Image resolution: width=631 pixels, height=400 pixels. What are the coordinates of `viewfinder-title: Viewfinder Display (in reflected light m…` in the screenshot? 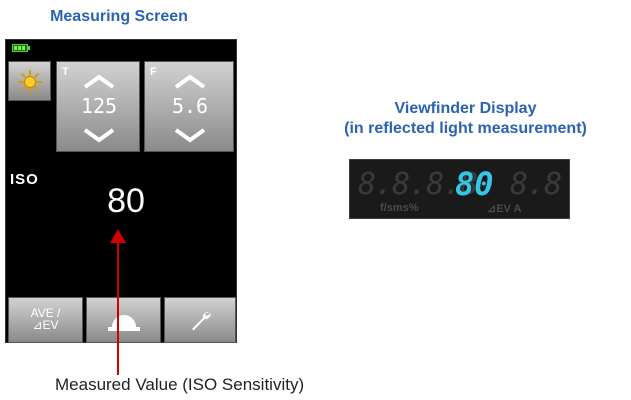 It's located at (465, 119).